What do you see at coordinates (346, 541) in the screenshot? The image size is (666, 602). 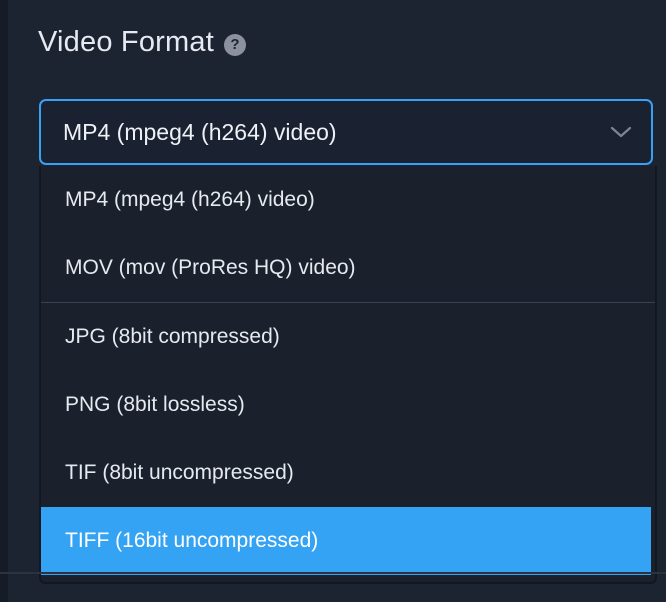 I see `dropdown-option-tiff: TIFF (16bit uncompressed)` at bounding box center [346, 541].